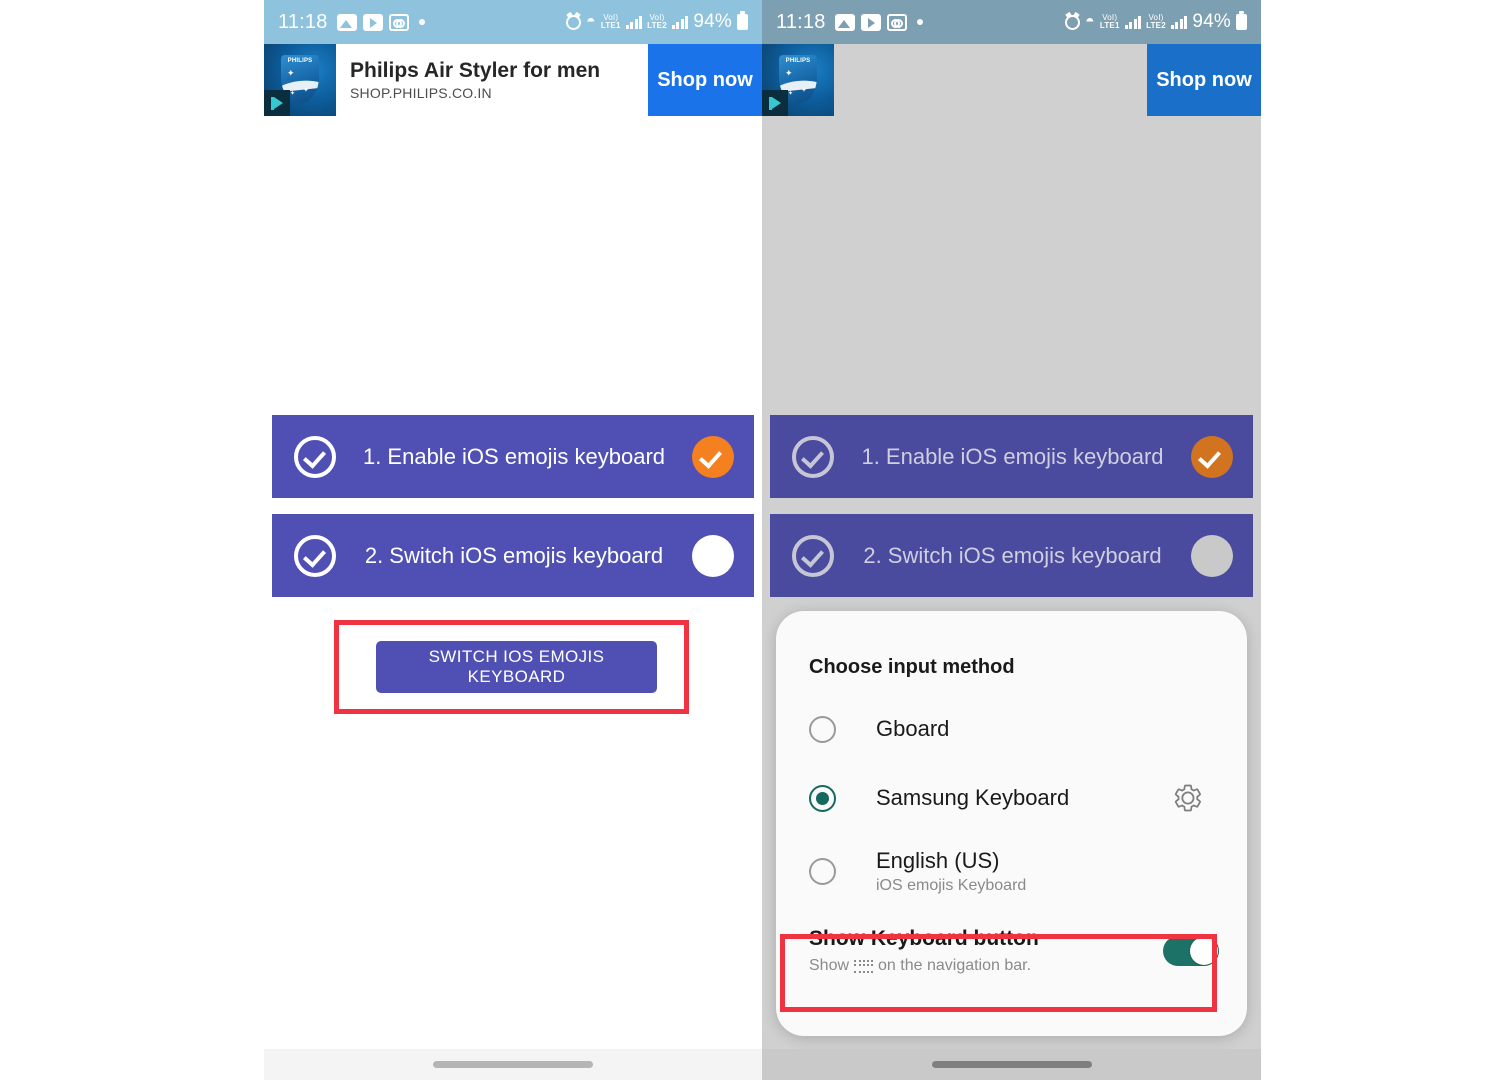 Image resolution: width=1494 pixels, height=1080 pixels. Describe the element at coordinates (951, 885) in the screenshot. I see `option-sublabel: iOS emojis Keyboard` at that location.